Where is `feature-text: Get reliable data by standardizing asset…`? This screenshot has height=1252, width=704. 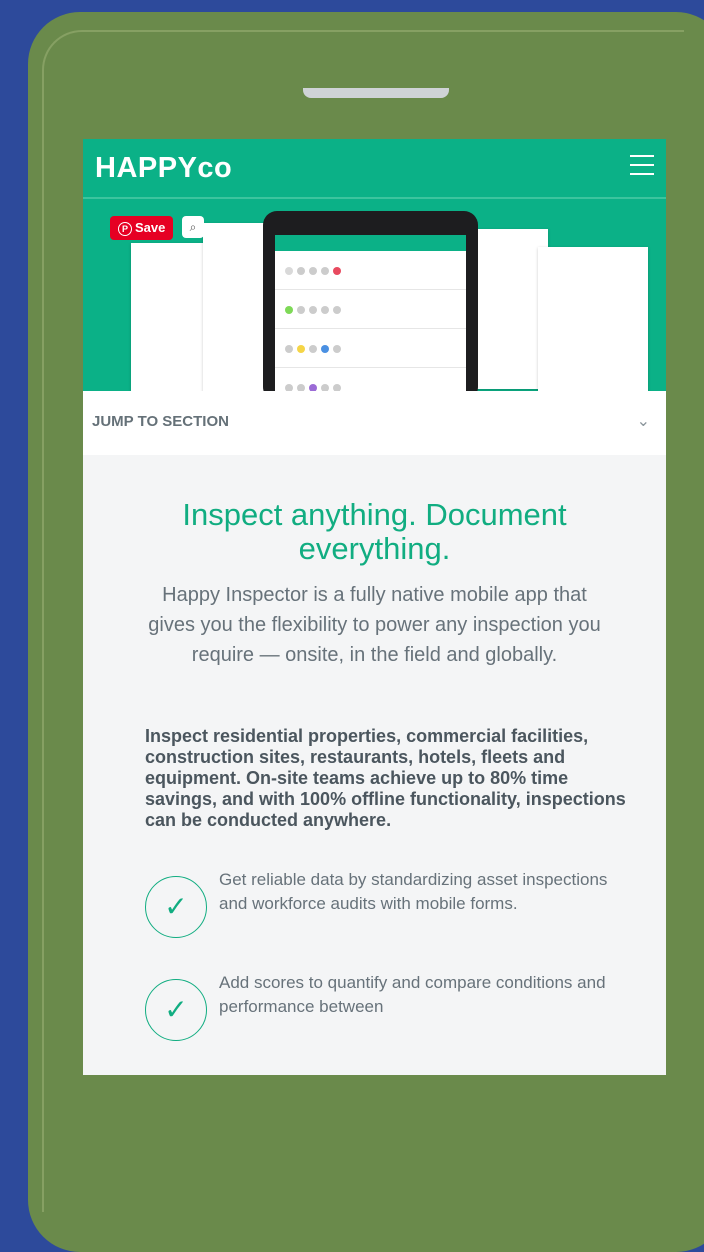
feature-text: Get reliable data by standardizing asset… is located at coordinates (413, 891).